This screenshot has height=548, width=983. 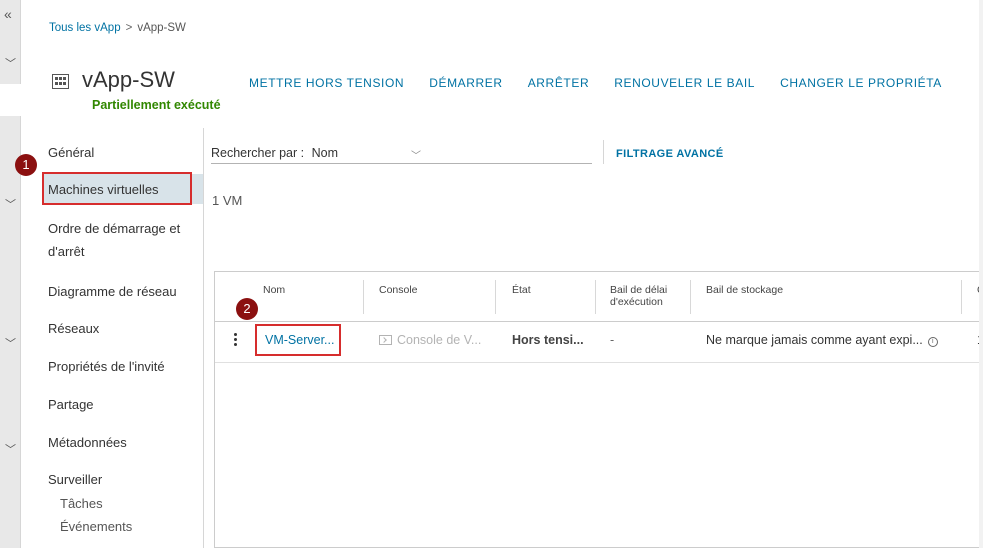 What do you see at coordinates (161, 28) in the screenshot?
I see `breadcrumb-current: vApp-SW` at bounding box center [161, 28].